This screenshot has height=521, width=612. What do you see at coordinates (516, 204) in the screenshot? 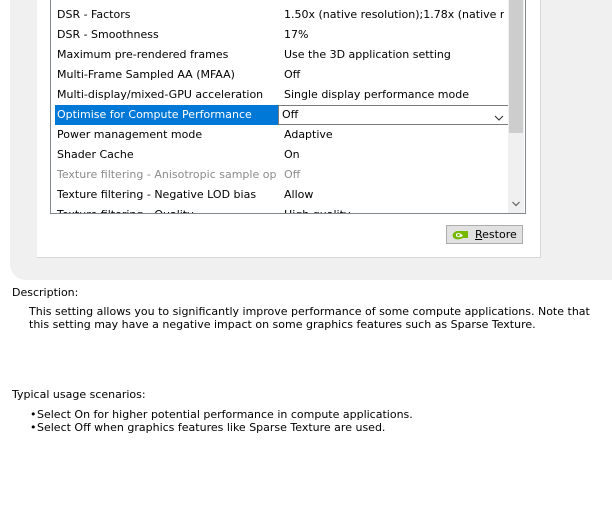
I see `scroll-down-arrow-icon` at bounding box center [516, 204].